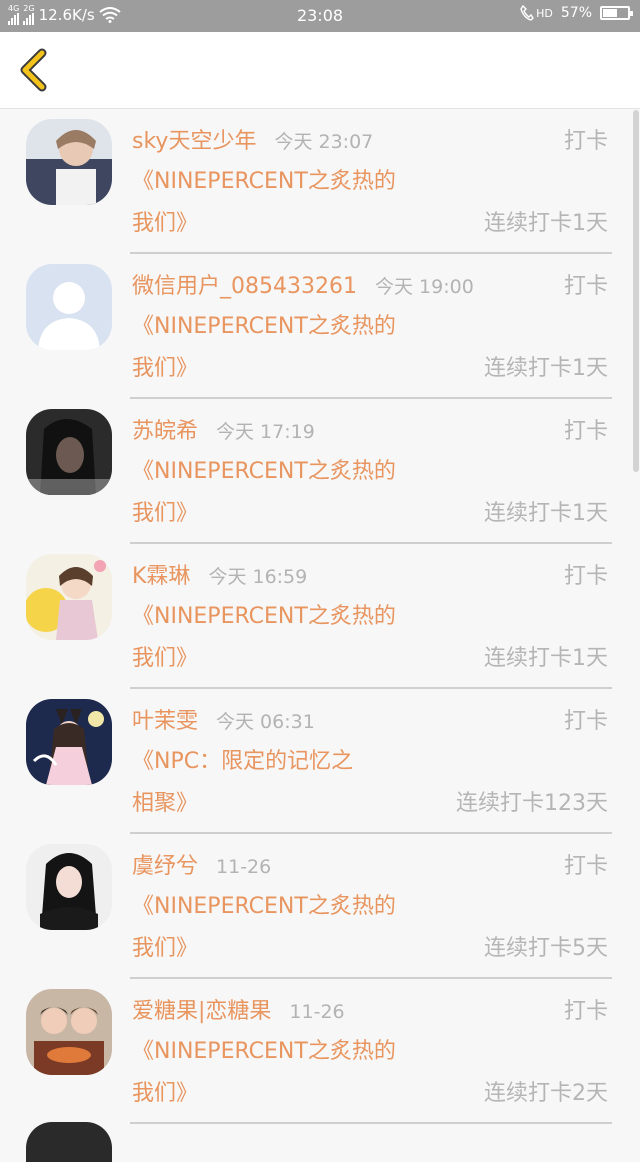  What do you see at coordinates (165, 803) in the screenshot?
I see `book-title-line2: 相聚》` at bounding box center [165, 803].